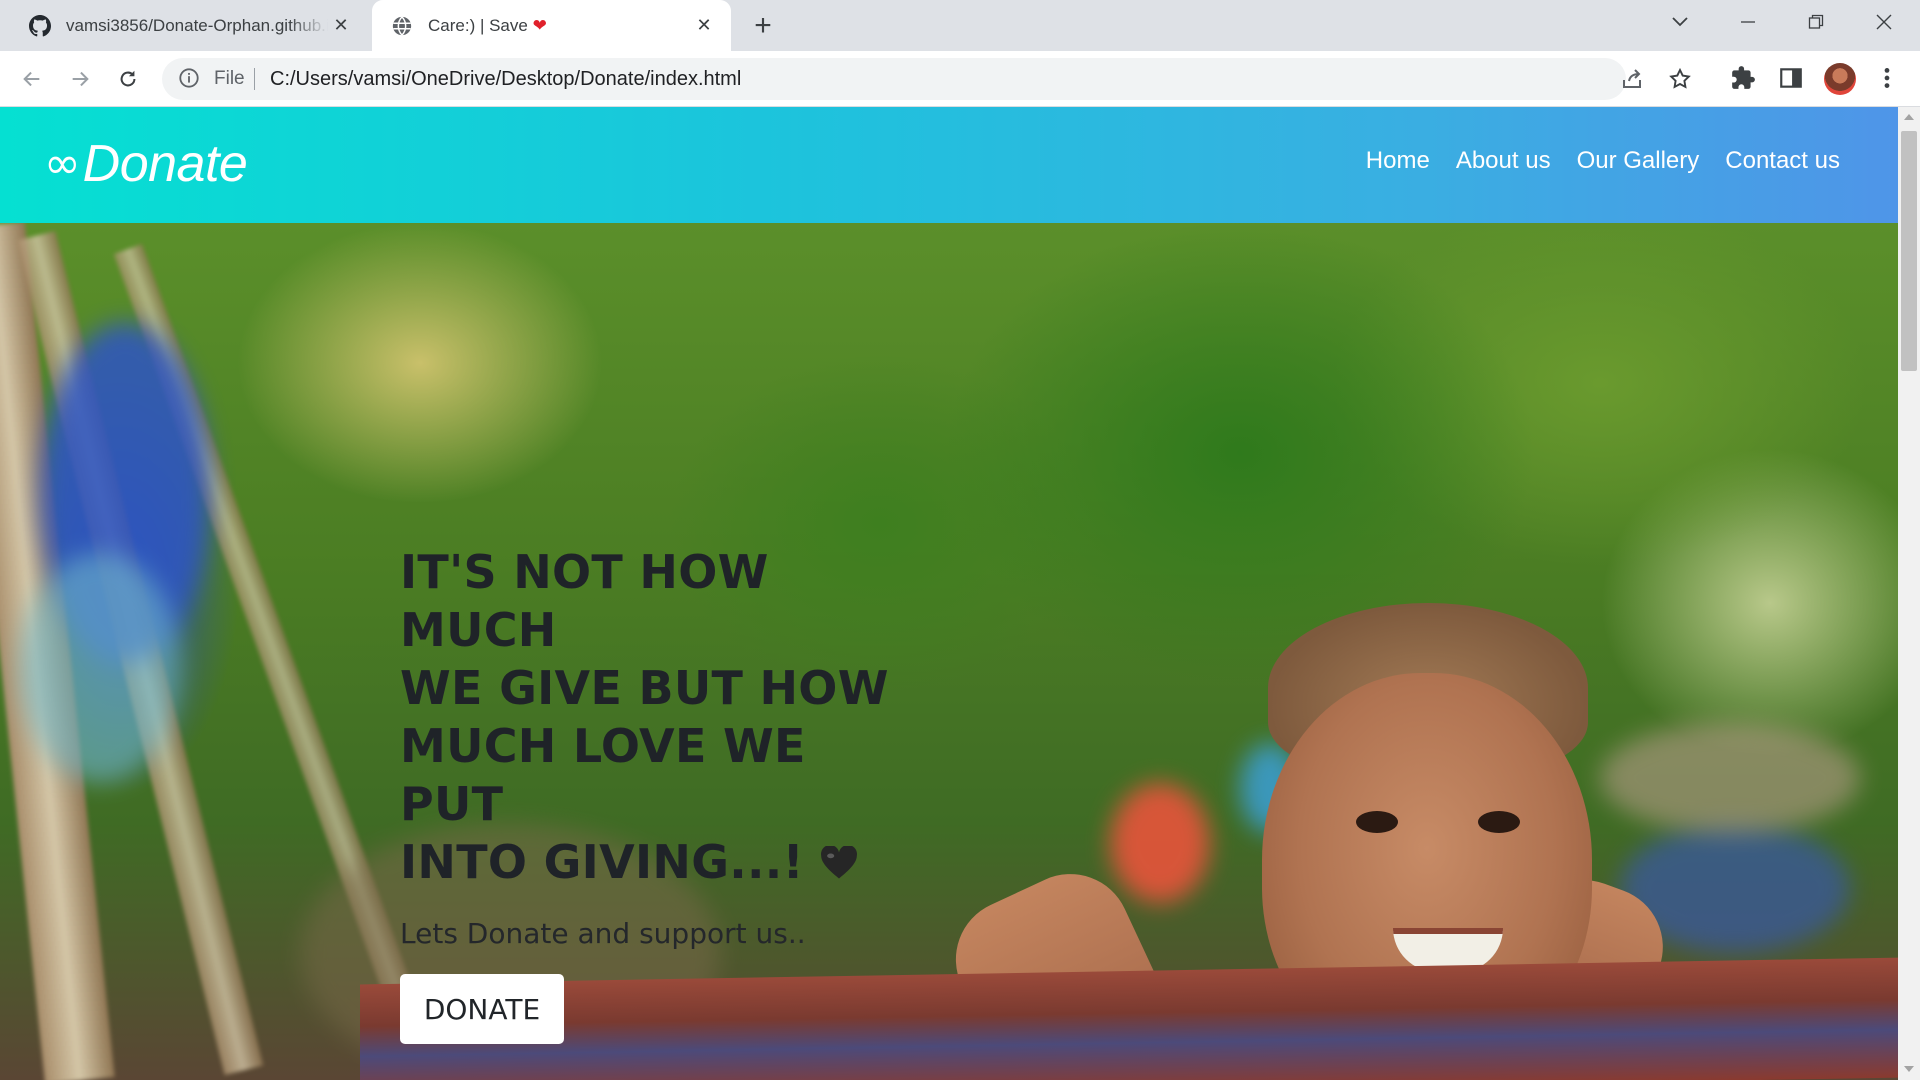 Image resolution: width=1920 pixels, height=1080 pixels. I want to click on main-nav: Home About us Our Gallery Contact us, so click(1603, 161).